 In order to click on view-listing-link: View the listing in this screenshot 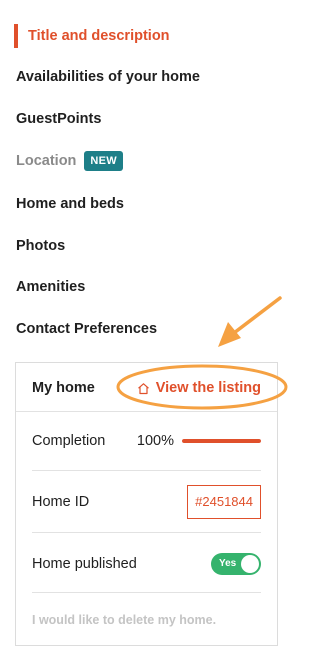, I will do `click(199, 388)`.